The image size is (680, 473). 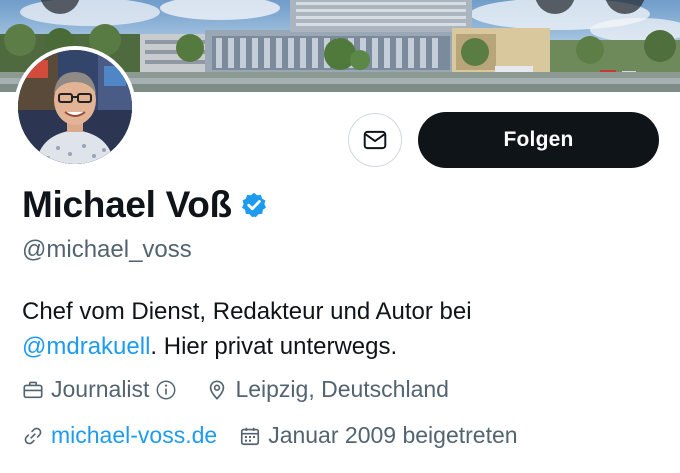 What do you see at coordinates (127, 204) in the screenshot?
I see `display-name-text: Michael Voß` at bounding box center [127, 204].